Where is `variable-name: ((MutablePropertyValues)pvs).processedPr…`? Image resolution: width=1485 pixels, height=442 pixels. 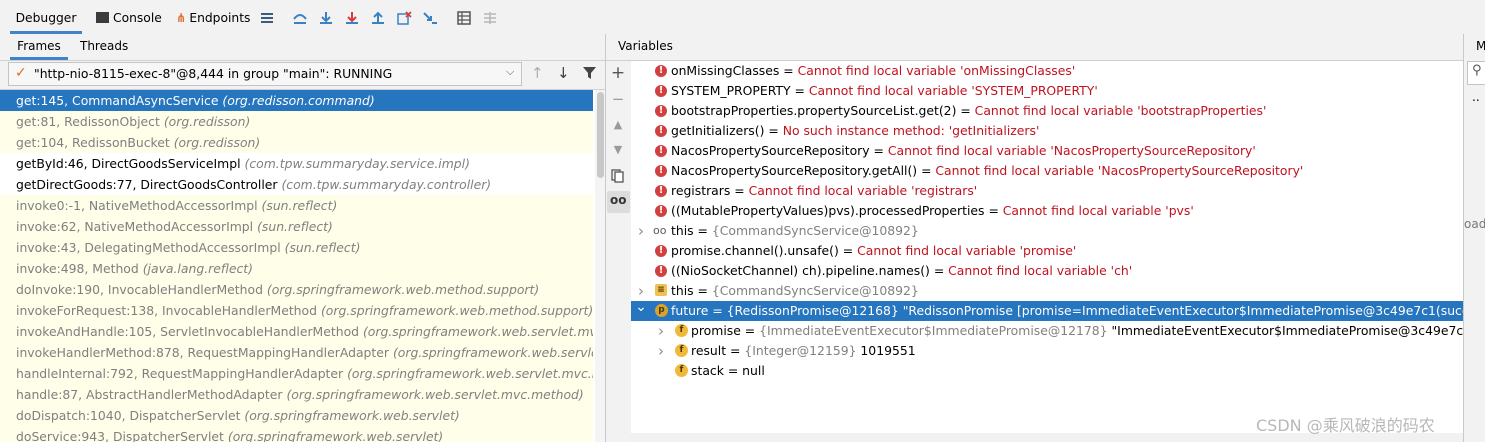
variable-name: ((MutablePropertyValues)pvs).processedPr… is located at coordinates (828, 210).